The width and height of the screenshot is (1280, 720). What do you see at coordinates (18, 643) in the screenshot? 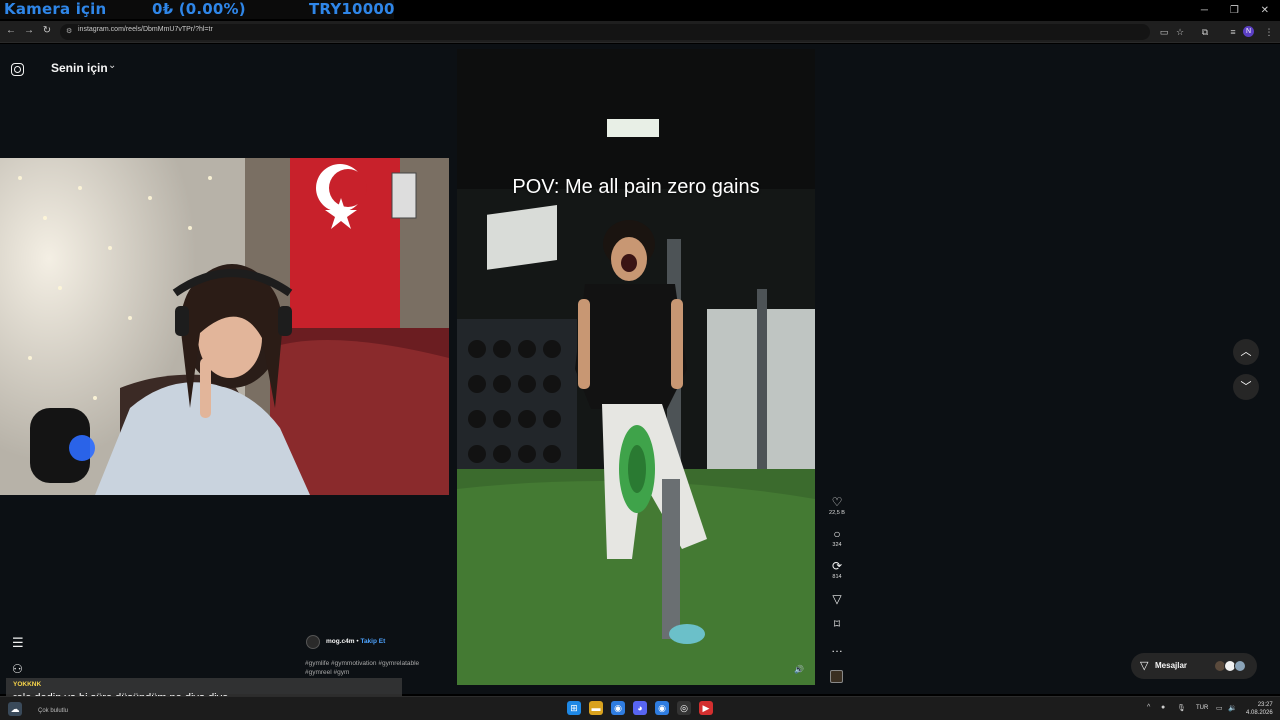
I see `menu-icon: ☰` at bounding box center [18, 643].